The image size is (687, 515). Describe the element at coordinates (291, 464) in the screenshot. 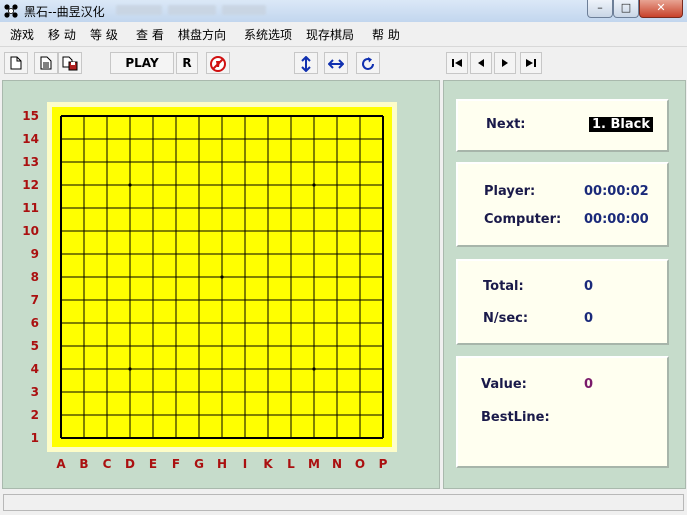

I see `column-label: L` at that location.